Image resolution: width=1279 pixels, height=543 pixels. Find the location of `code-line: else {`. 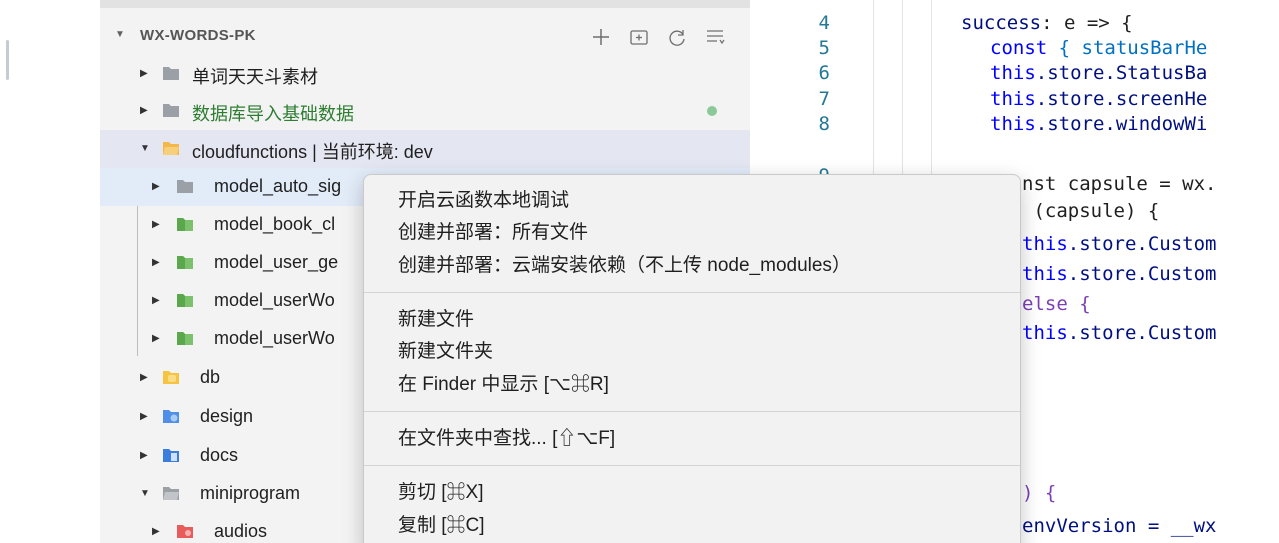

code-line: else { is located at coordinates (1056, 304).